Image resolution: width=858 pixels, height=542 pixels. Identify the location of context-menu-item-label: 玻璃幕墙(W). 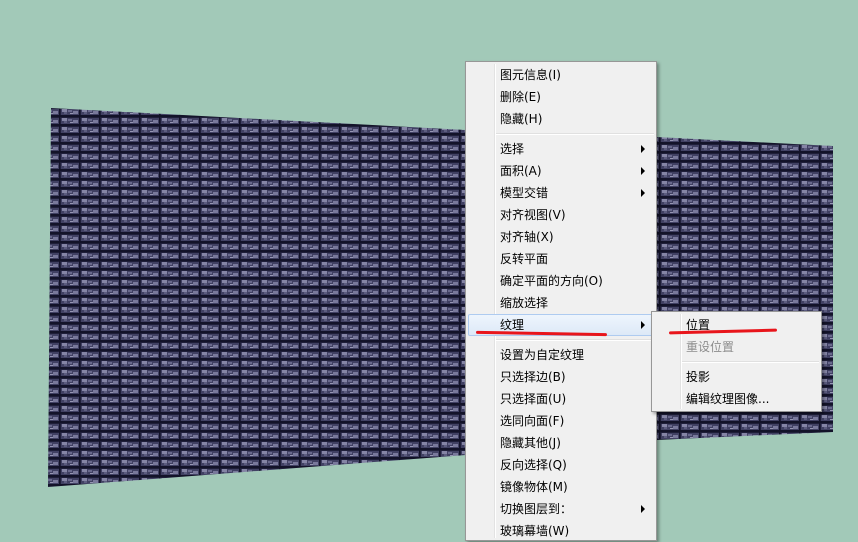
(535, 531).